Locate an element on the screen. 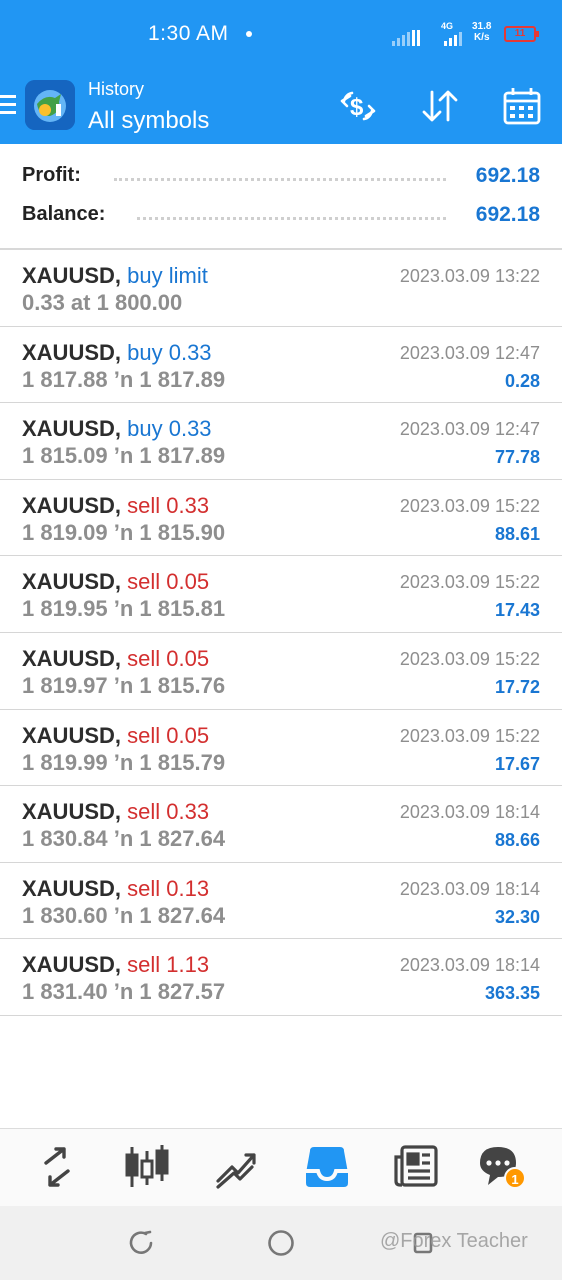 Image resolution: width=562 pixels, height=1280 pixels. news-icon is located at coordinates (417, 1167).